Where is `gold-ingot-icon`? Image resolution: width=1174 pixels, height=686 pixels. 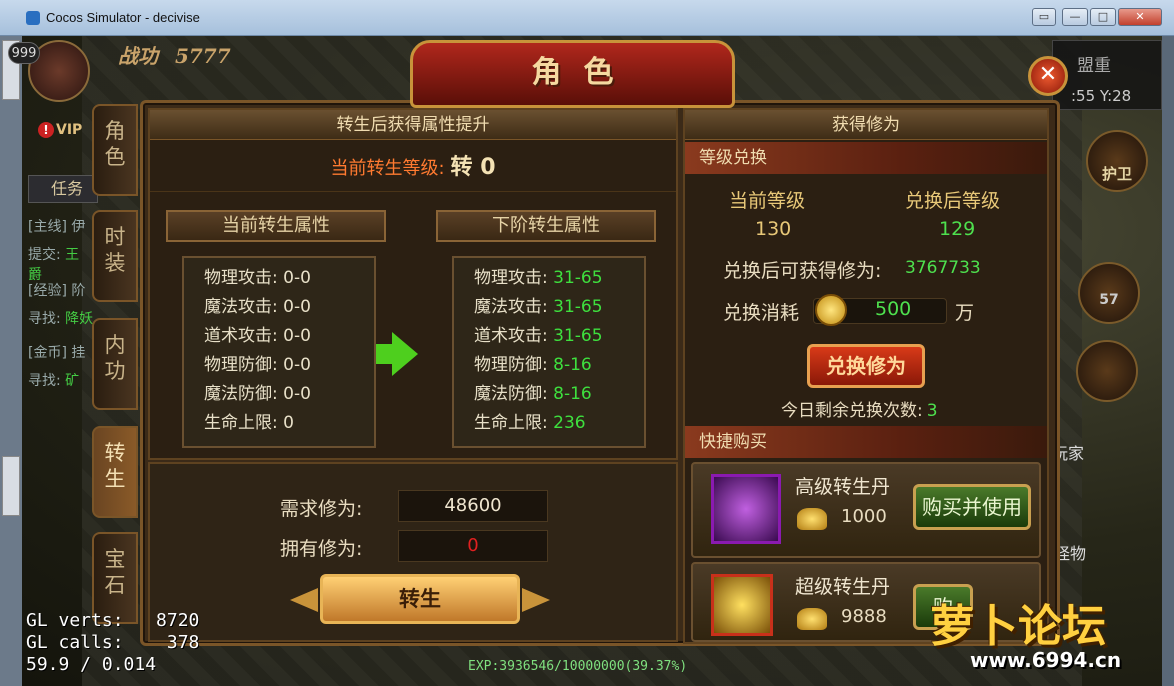 gold-ingot-icon is located at coordinates (812, 519).